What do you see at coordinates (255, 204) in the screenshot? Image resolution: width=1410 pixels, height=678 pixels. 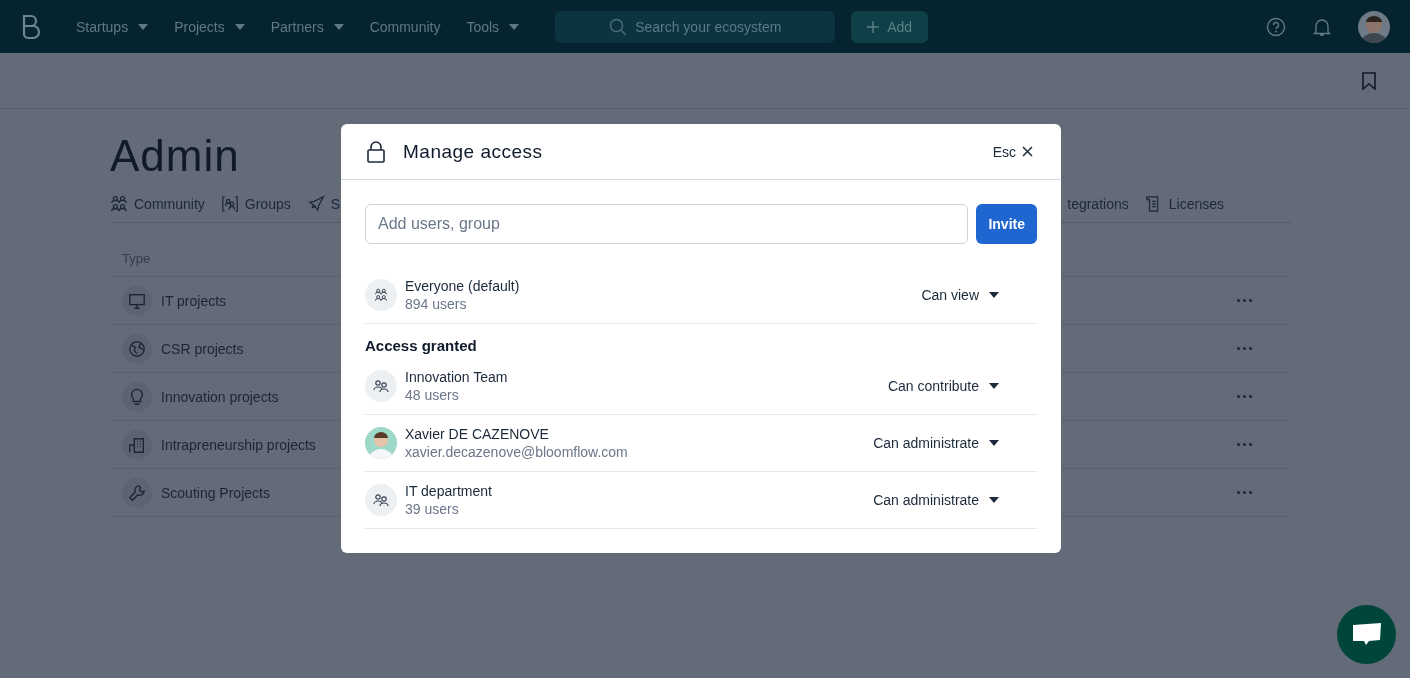 I see `admin-tab: Groups` at bounding box center [255, 204].